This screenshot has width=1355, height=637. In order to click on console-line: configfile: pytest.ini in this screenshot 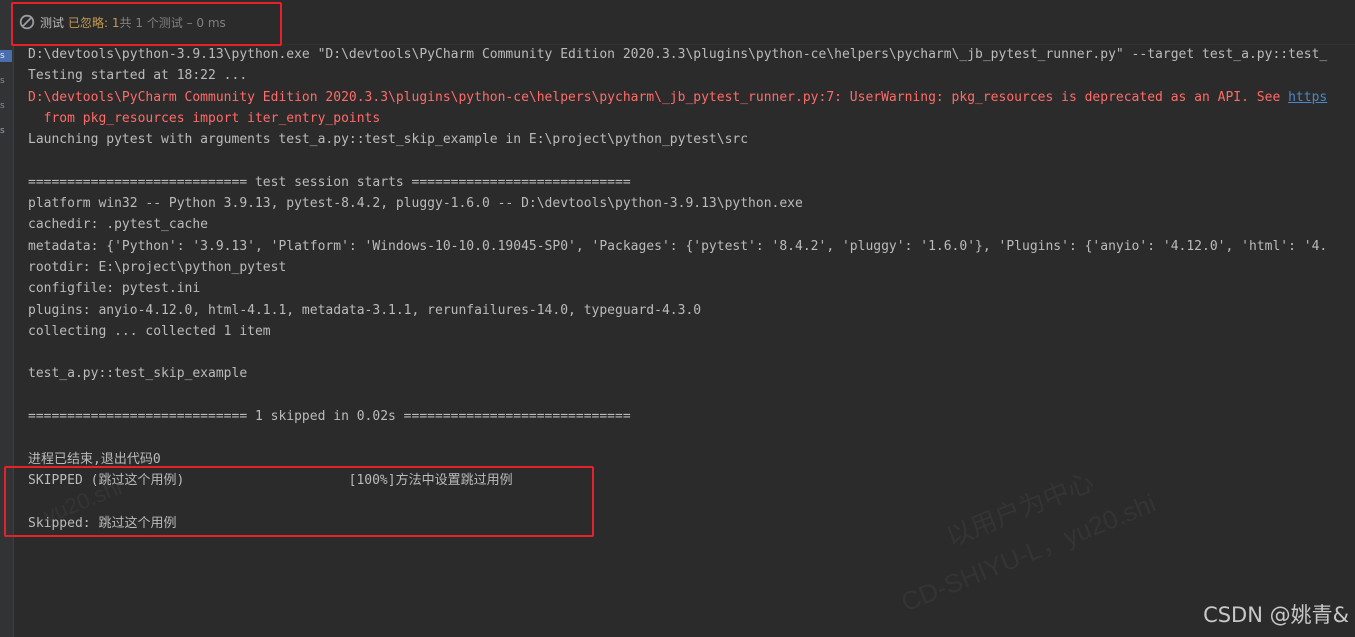, I will do `click(691, 288)`.